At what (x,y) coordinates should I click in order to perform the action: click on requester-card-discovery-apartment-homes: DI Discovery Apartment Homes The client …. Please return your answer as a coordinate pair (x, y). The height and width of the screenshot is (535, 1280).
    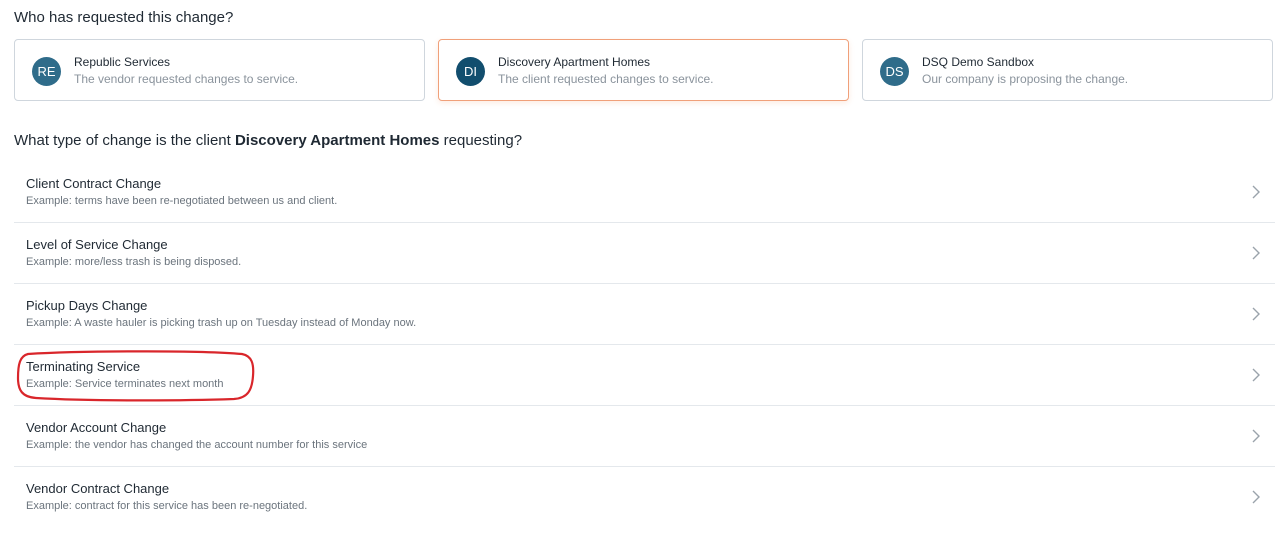
    Looking at the image, I should click on (643, 70).